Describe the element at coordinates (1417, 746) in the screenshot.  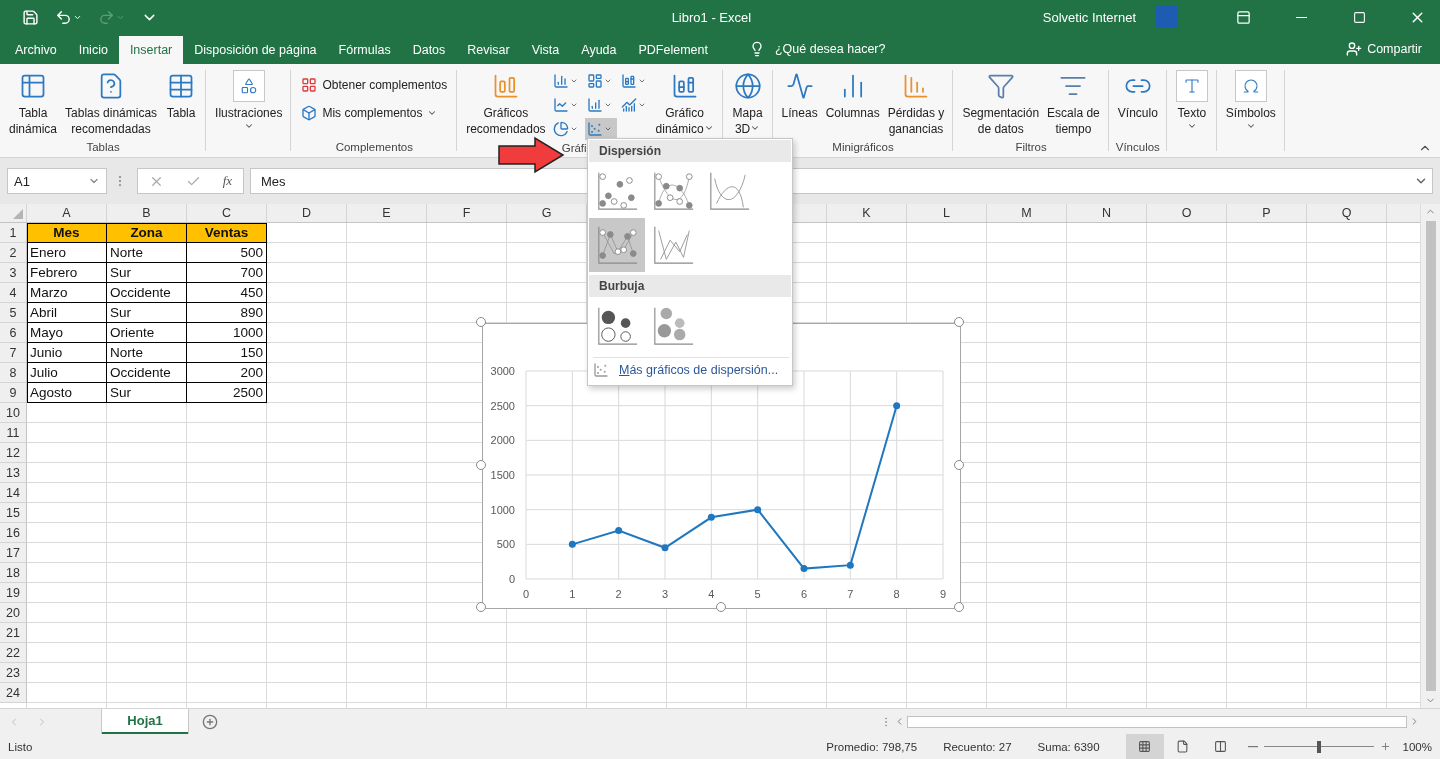
I see `zoom-level: 100%` at that location.